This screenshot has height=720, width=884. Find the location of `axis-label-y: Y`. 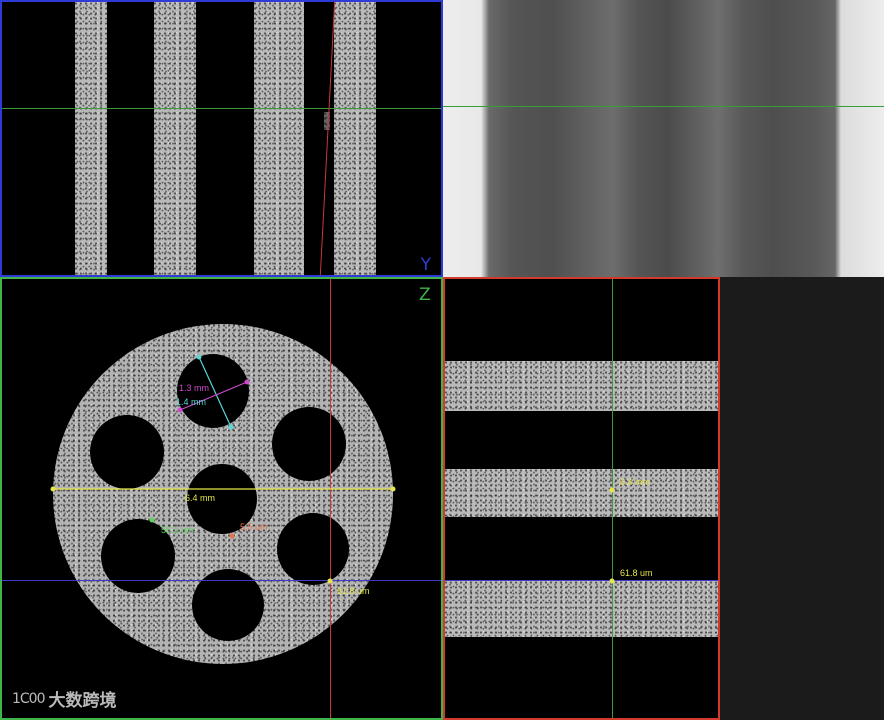

axis-label-y: Y is located at coordinates (425, 265).